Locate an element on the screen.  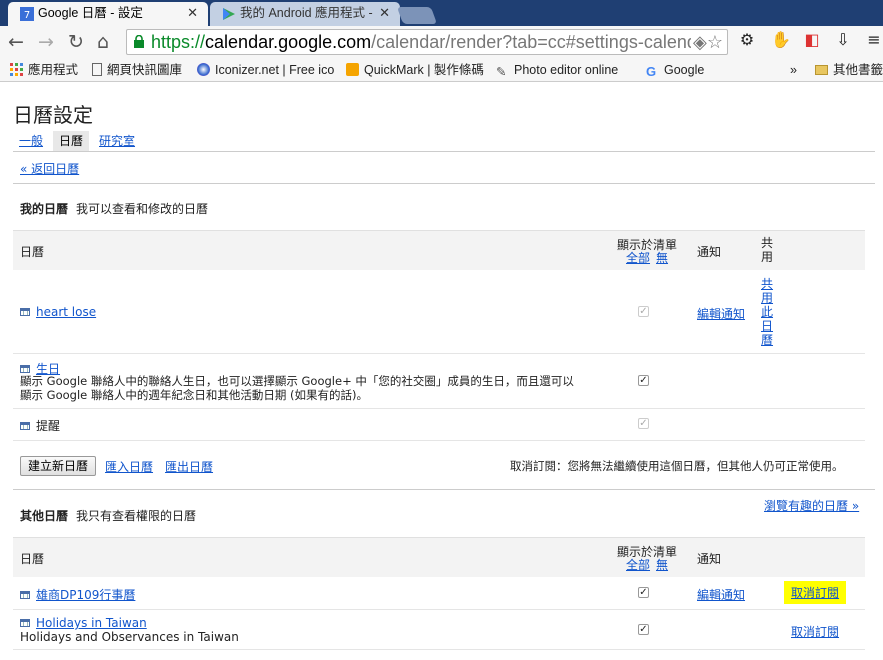
new-tab-button is located at coordinates (417, 15).